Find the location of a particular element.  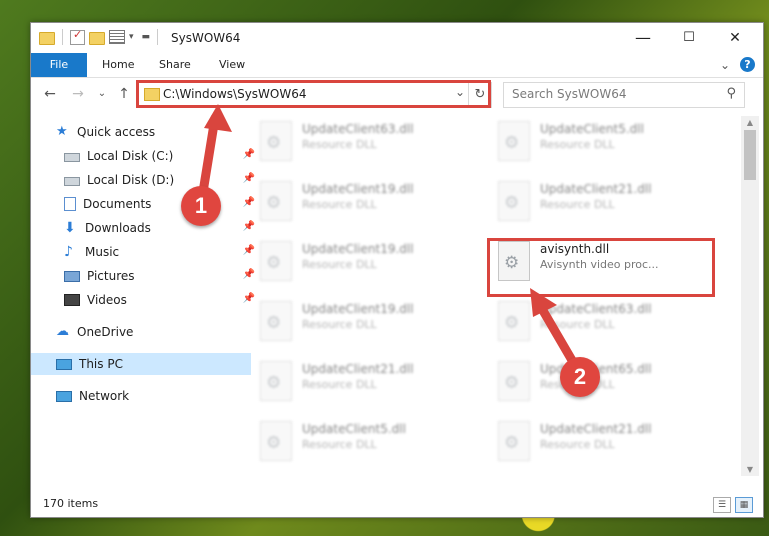

step-1-badge: 1 is located at coordinates (201, 206).